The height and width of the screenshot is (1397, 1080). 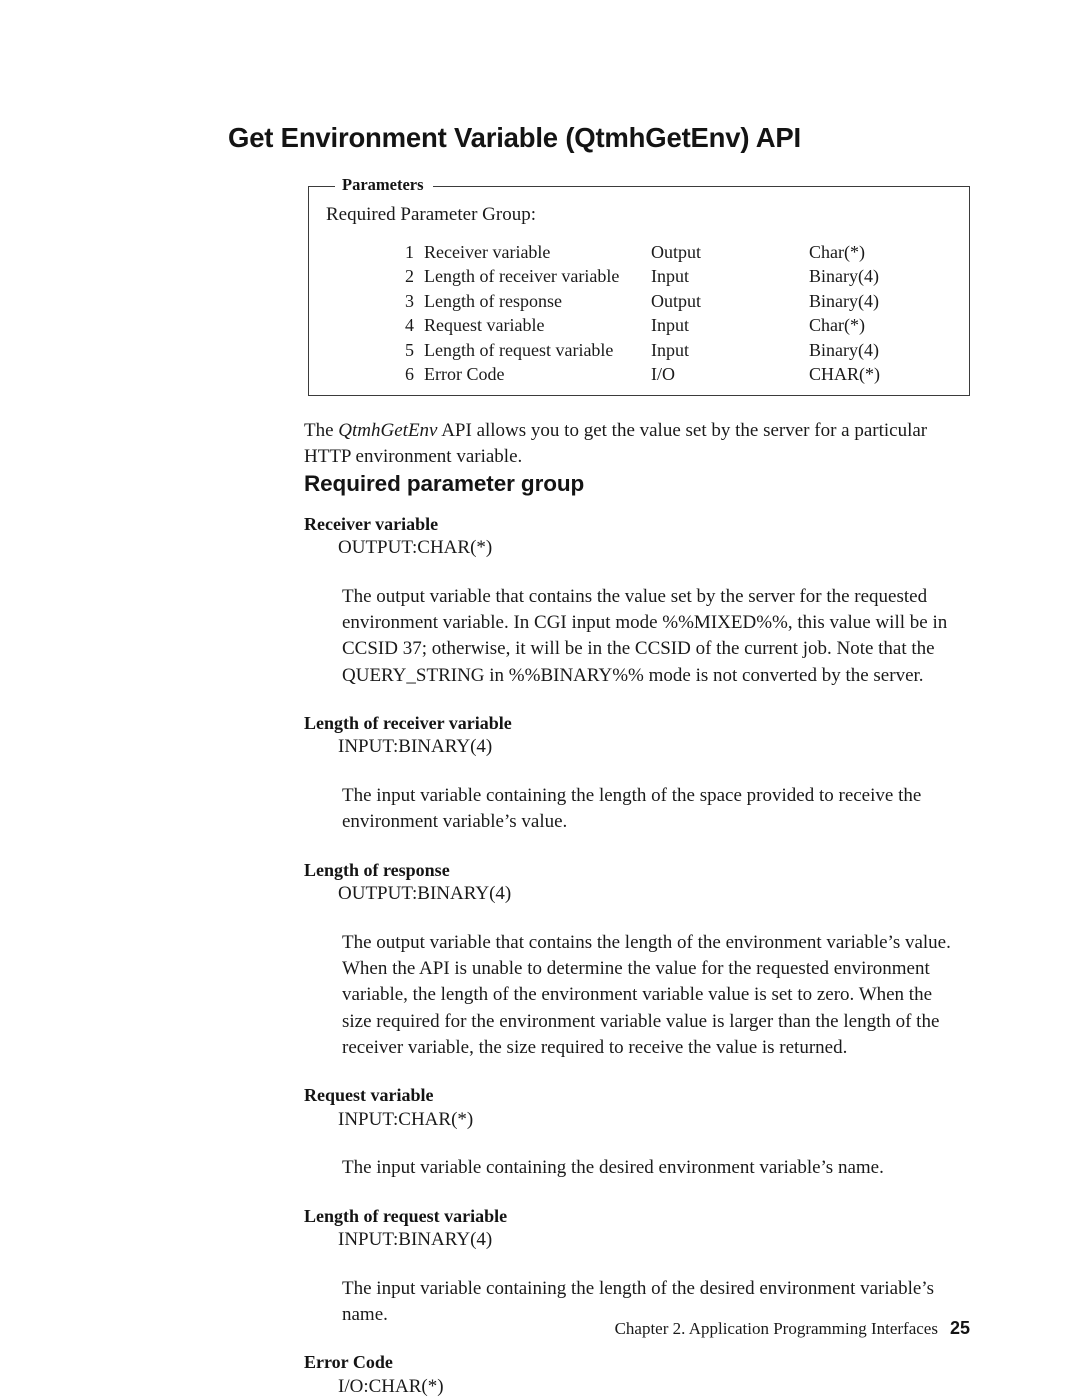 I want to click on parameters-table-row: 1 Receiver variable Output Char(*), so click(x=670, y=254).